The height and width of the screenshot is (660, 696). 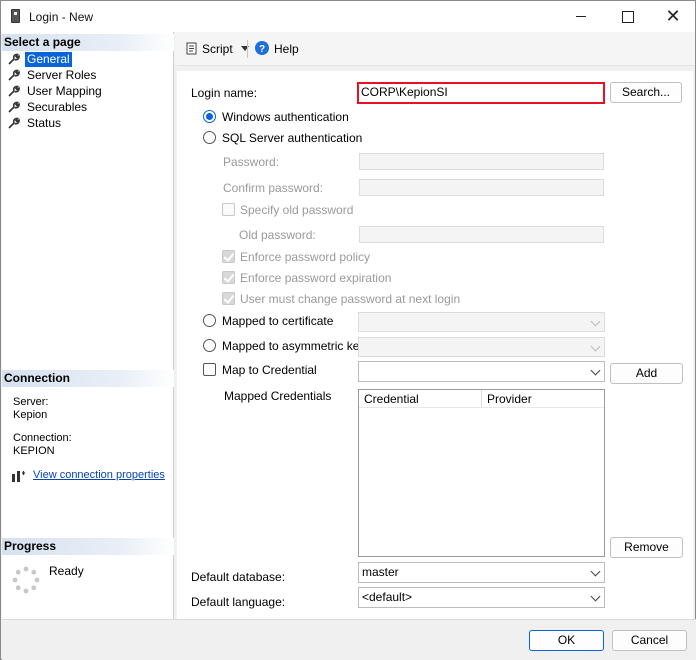 What do you see at coordinates (209, 137) in the screenshot?
I see `sql-auth-radio` at bounding box center [209, 137].